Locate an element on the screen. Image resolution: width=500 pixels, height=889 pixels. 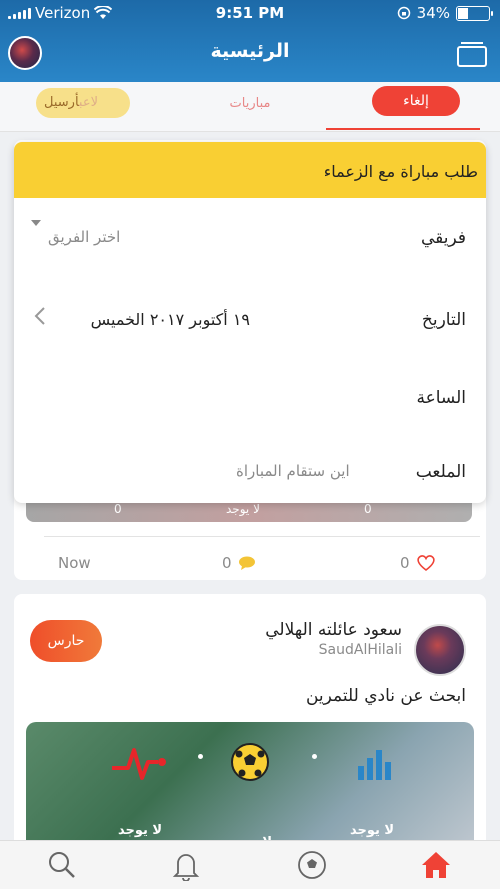
chevron-down-icon is located at coordinates (36, 223).